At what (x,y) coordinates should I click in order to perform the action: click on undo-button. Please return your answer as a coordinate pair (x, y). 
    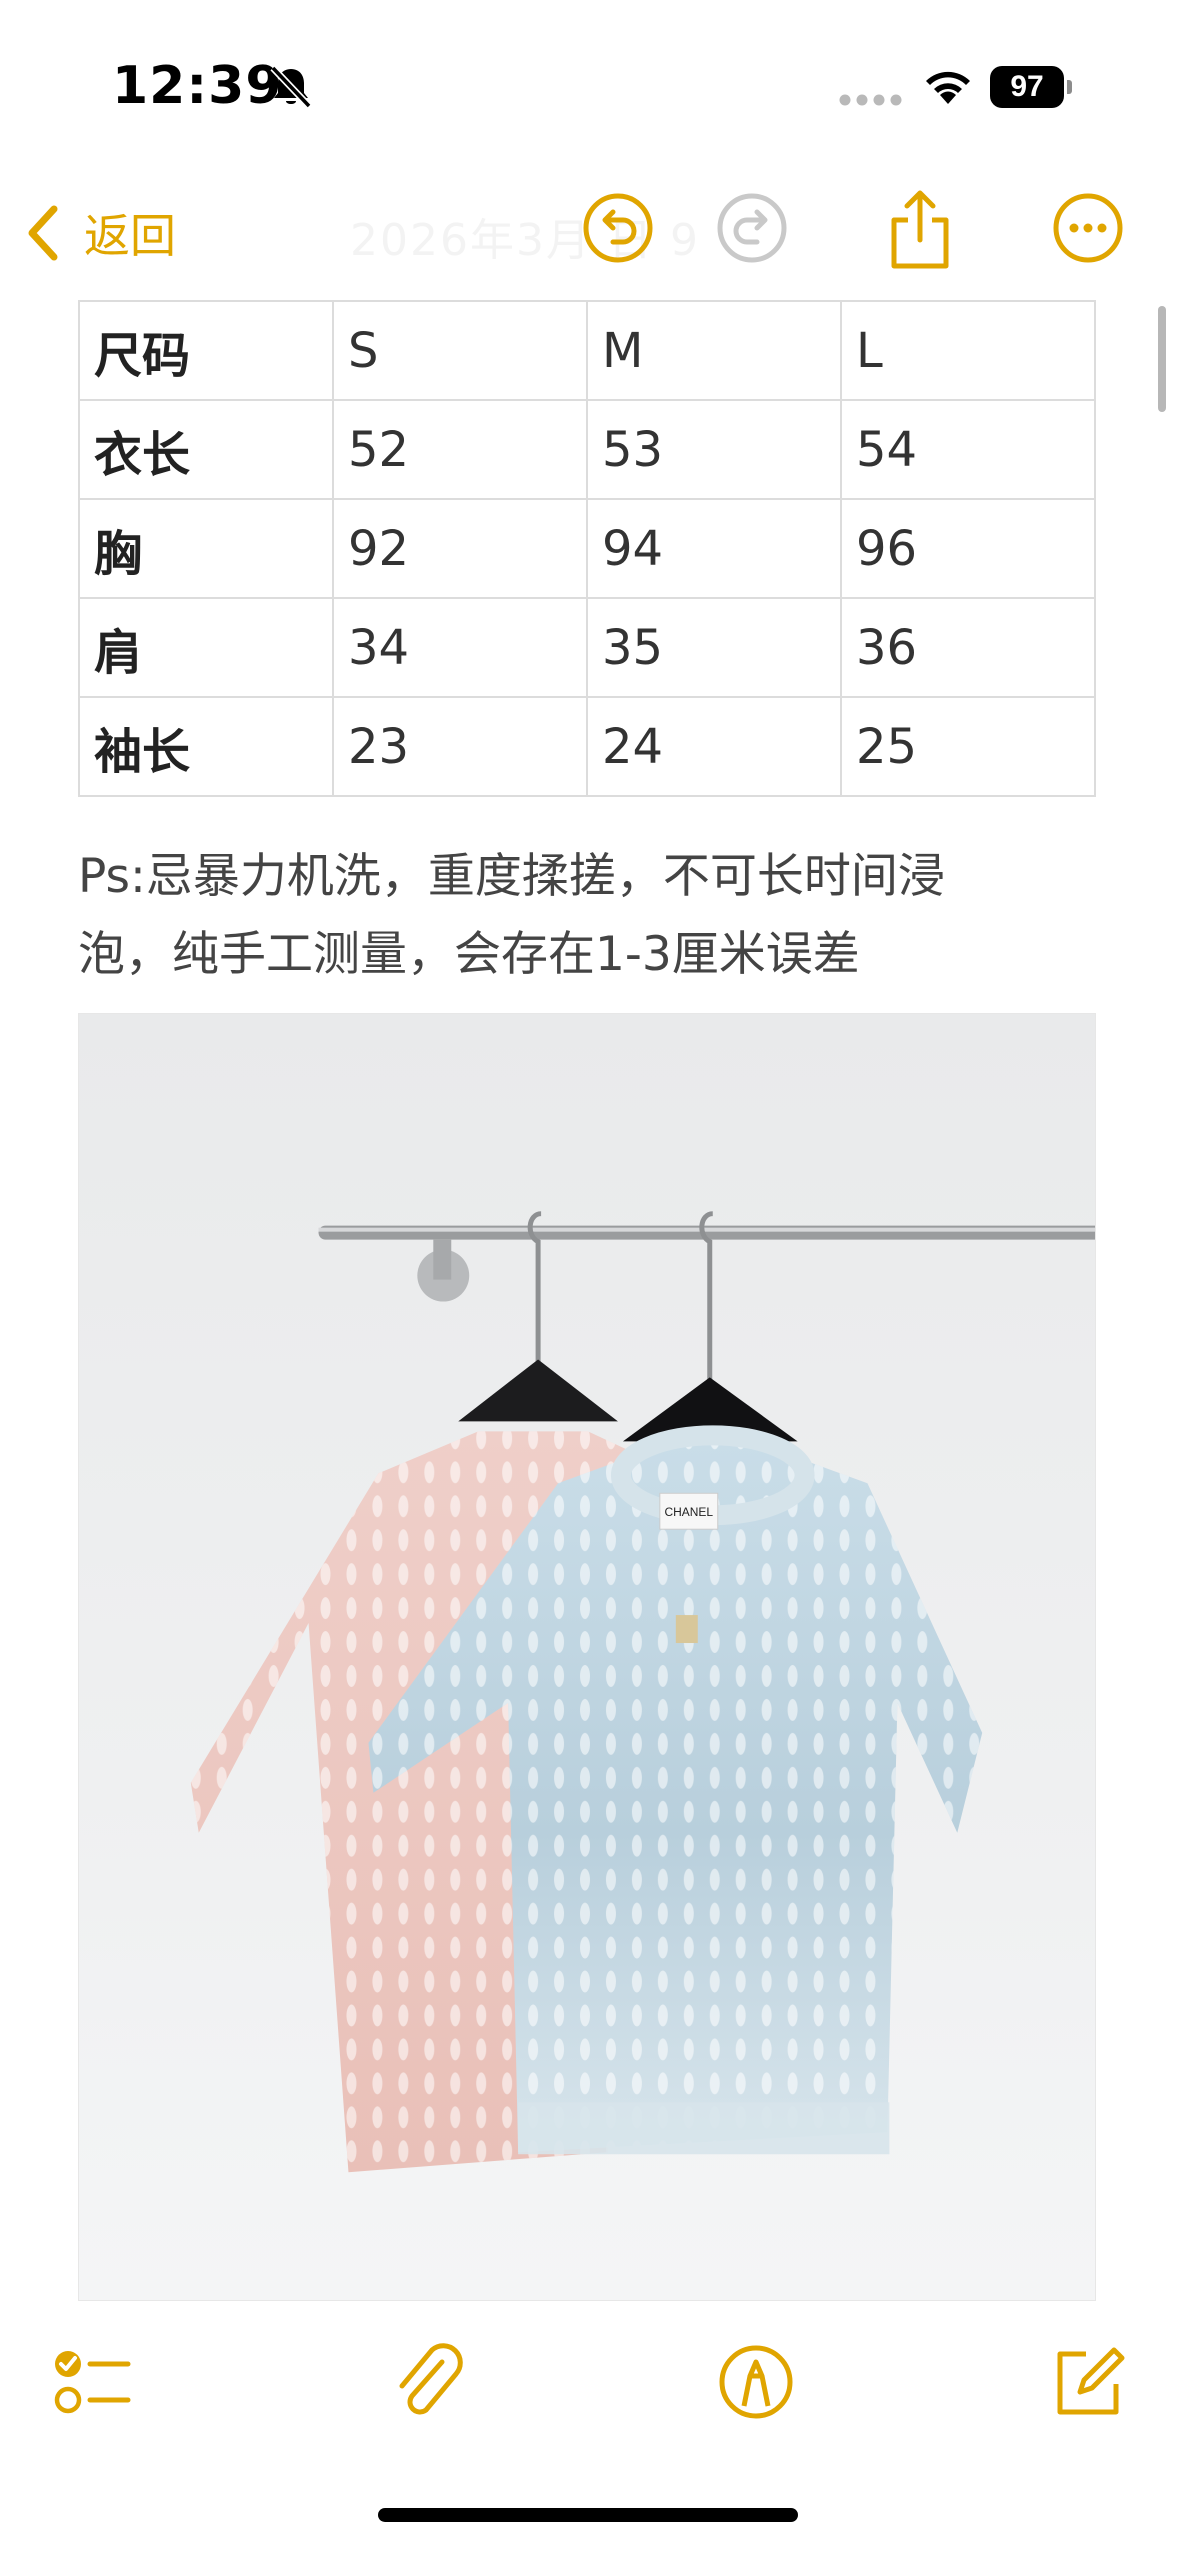
    Looking at the image, I should click on (618, 228).